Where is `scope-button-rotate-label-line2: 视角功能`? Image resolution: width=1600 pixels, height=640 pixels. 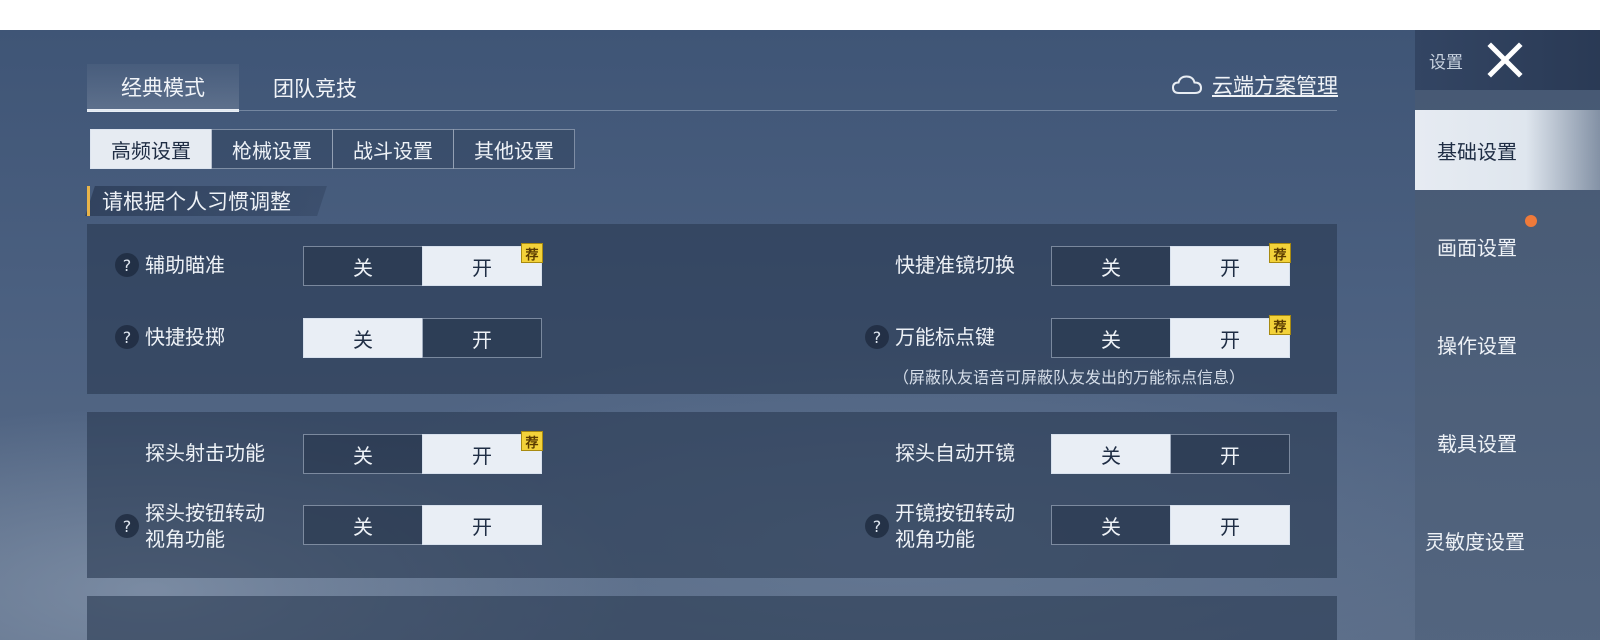
scope-button-rotate-label-line2: 视角功能 is located at coordinates (935, 539).